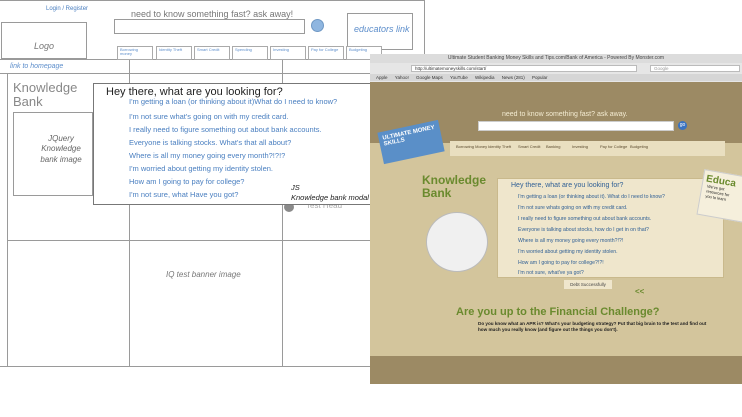 Image resolution: width=742 pixels, height=417 pixels. I want to click on site-search-input, so click(576, 126).